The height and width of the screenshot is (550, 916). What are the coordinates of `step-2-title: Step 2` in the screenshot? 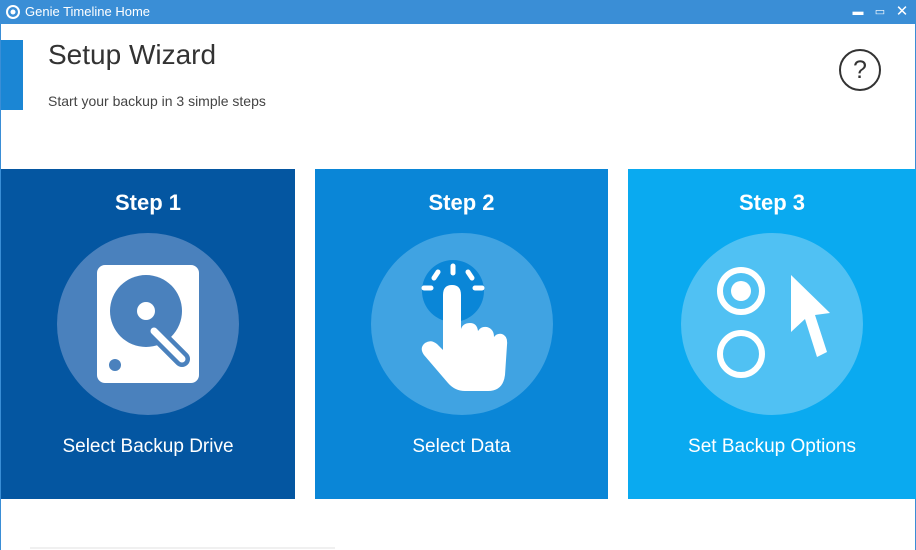 It's located at (461, 202).